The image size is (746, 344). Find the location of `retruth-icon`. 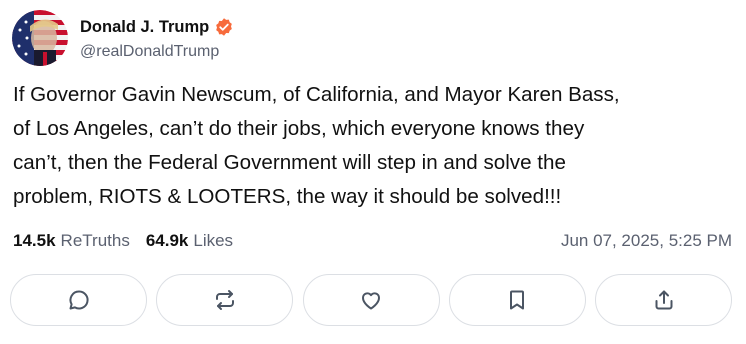

retruth-icon is located at coordinates (224, 300).